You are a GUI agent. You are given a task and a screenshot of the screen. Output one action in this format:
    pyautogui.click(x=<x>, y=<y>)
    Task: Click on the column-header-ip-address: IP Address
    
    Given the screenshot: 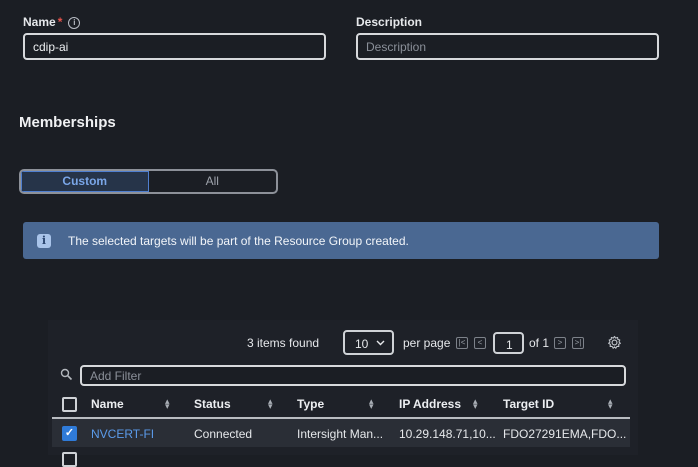 What is the action you would take?
    pyautogui.click(x=430, y=404)
    